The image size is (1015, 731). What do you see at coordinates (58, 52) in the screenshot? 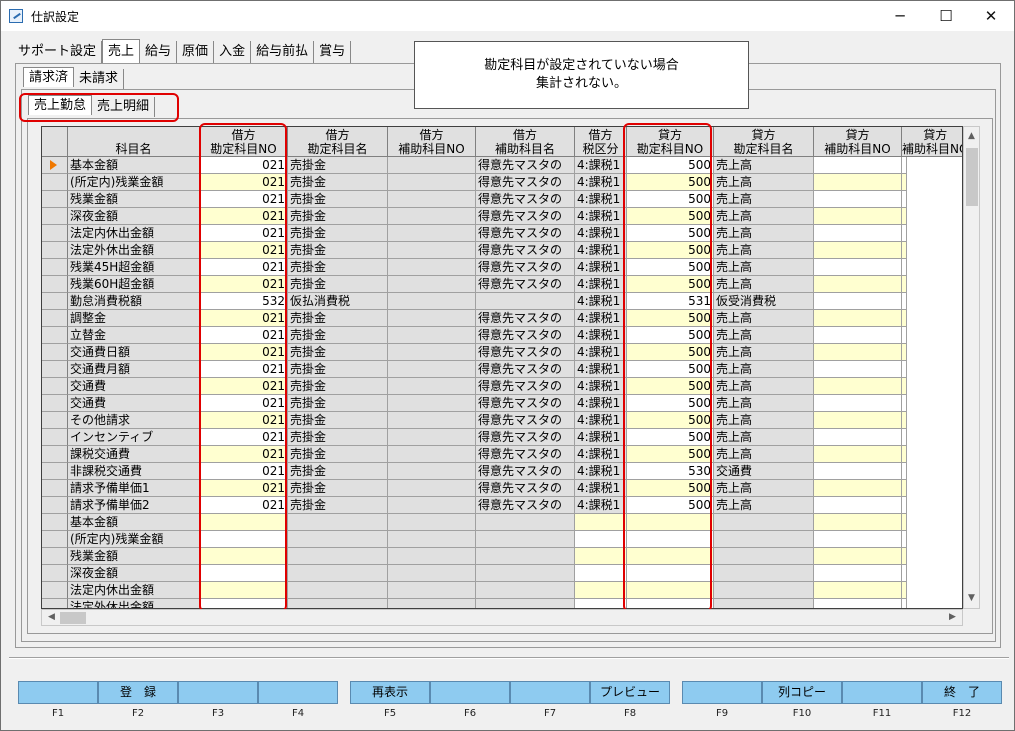
I see `tab-main-0: サポート設定` at bounding box center [58, 52].